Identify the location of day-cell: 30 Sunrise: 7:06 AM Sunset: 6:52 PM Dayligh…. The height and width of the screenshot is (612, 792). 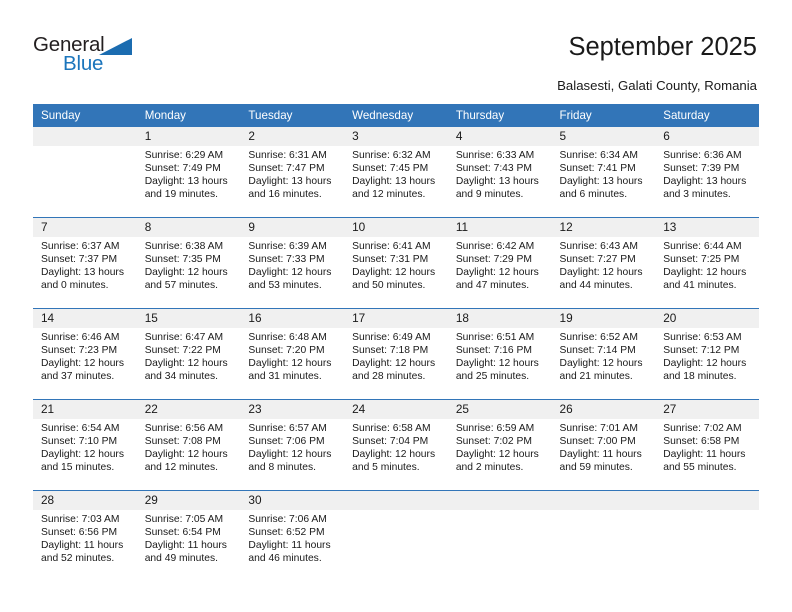
(292, 536).